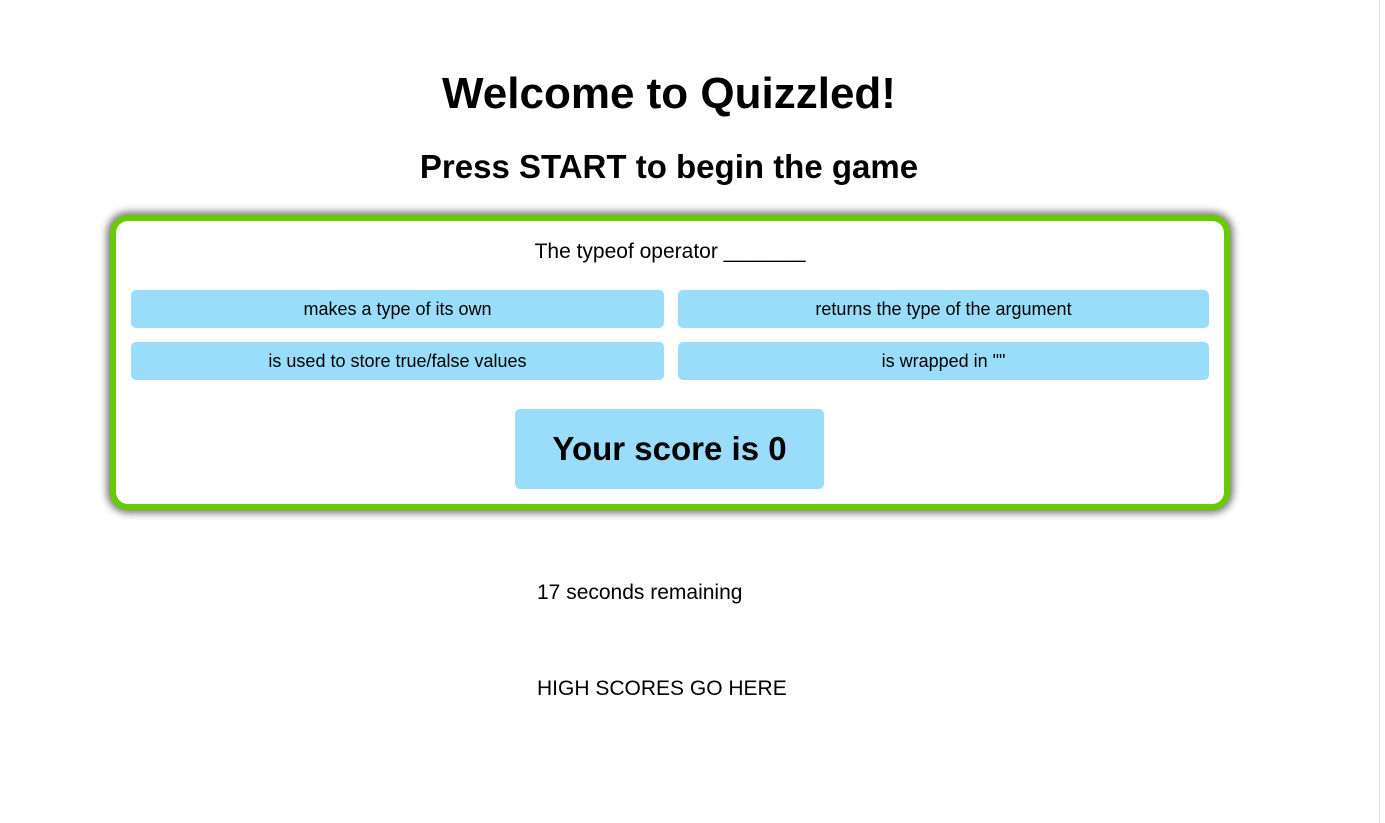 This screenshot has width=1385, height=823. I want to click on high-scores-text: HIGH SCORES GO HERE, so click(662, 688).